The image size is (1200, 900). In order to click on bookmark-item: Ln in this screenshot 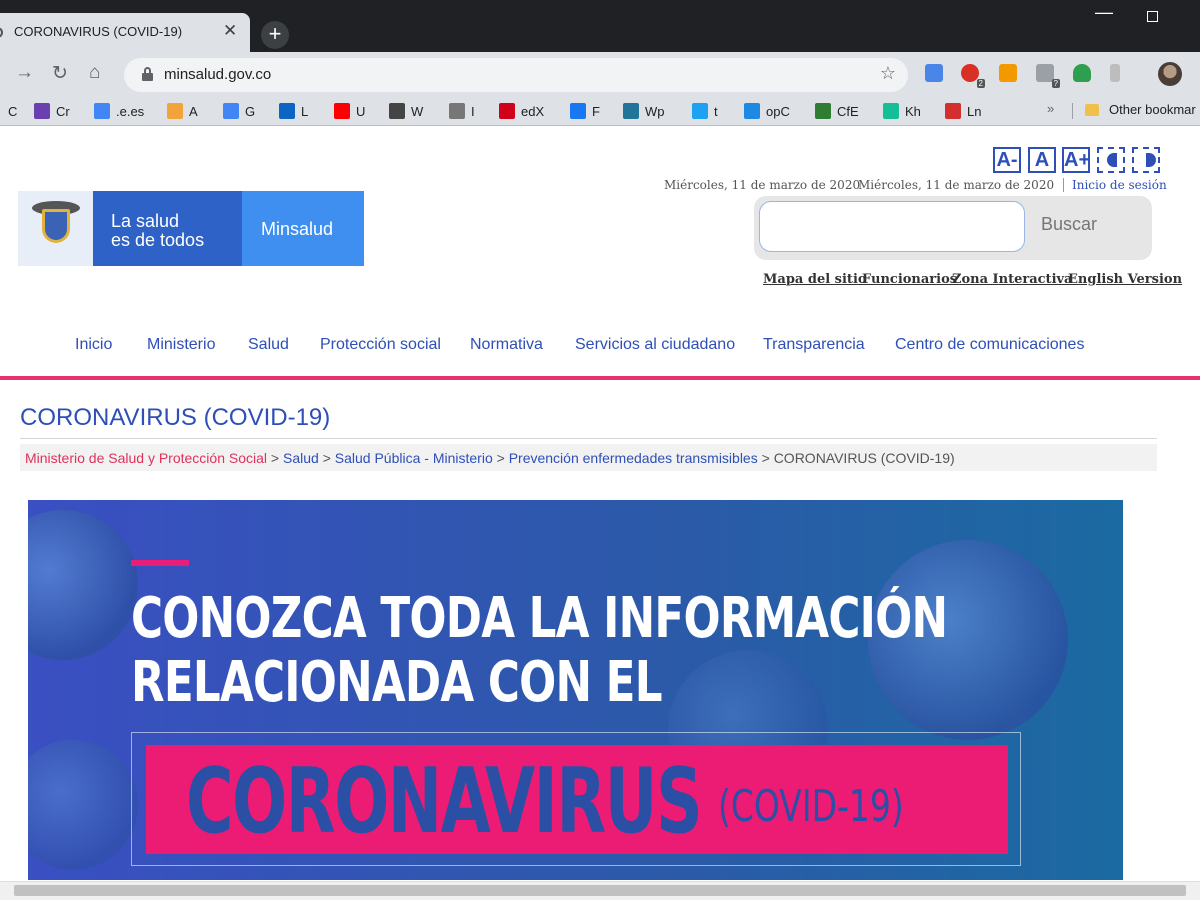, I will do `click(963, 111)`.